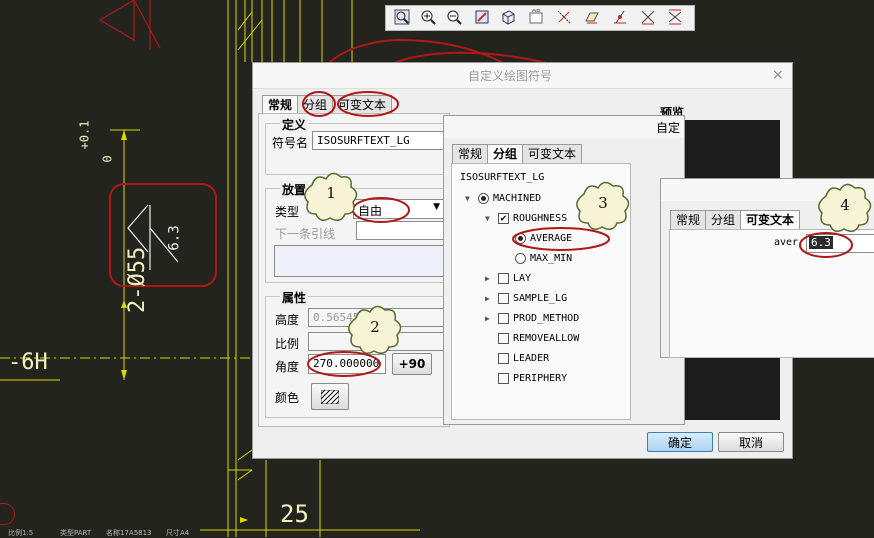  What do you see at coordinates (287, 398) in the screenshot?
I see `color-label: 颜色` at bounding box center [287, 398].